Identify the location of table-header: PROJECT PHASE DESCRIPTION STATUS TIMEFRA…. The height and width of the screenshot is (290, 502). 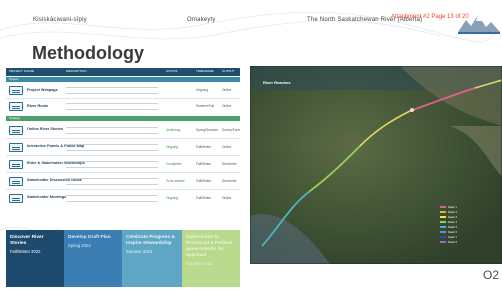
(123, 72).